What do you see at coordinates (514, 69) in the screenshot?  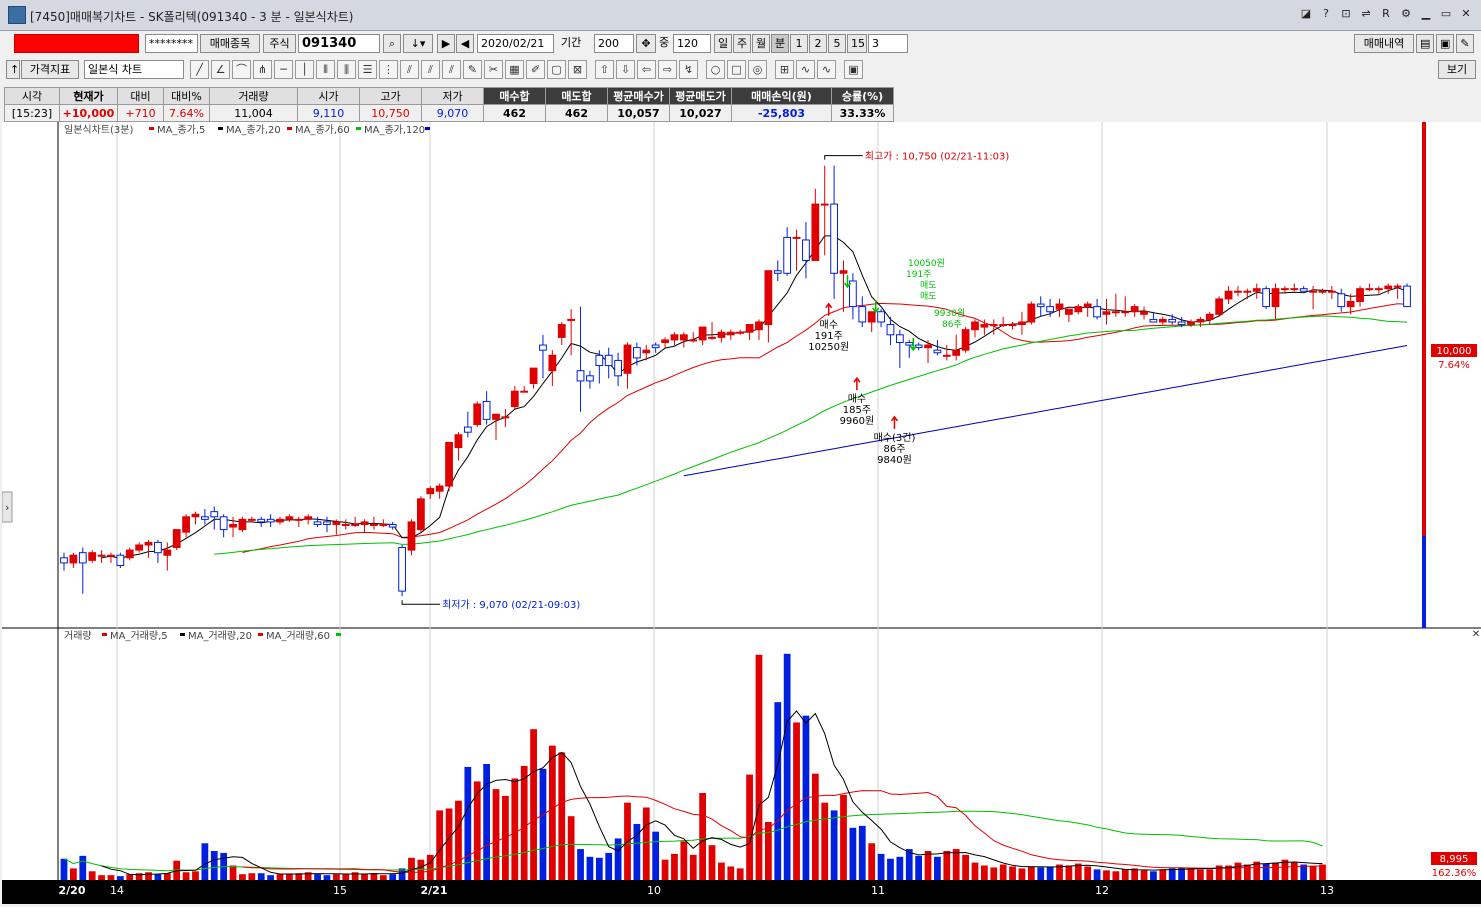 I see `color-icon: ▦` at bounding box center [514, 69].